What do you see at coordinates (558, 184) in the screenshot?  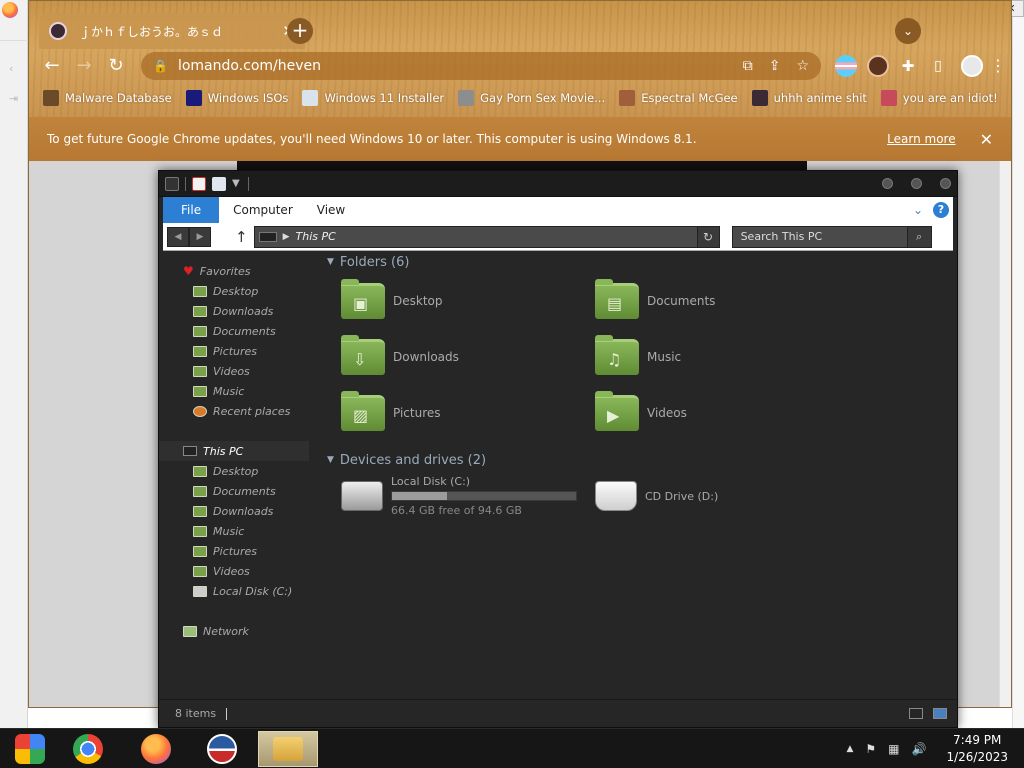 I see `explorer-titlebar: ▼` at bounding box center [558, 184].